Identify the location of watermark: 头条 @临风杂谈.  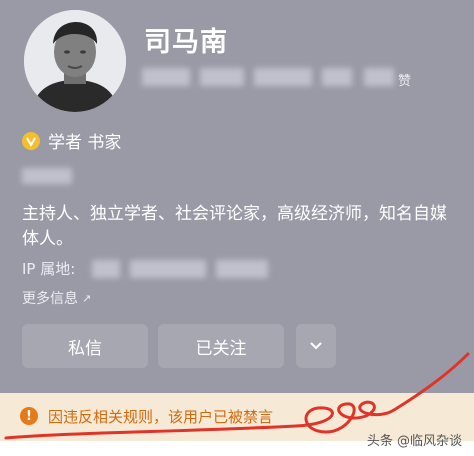
(414, 441).